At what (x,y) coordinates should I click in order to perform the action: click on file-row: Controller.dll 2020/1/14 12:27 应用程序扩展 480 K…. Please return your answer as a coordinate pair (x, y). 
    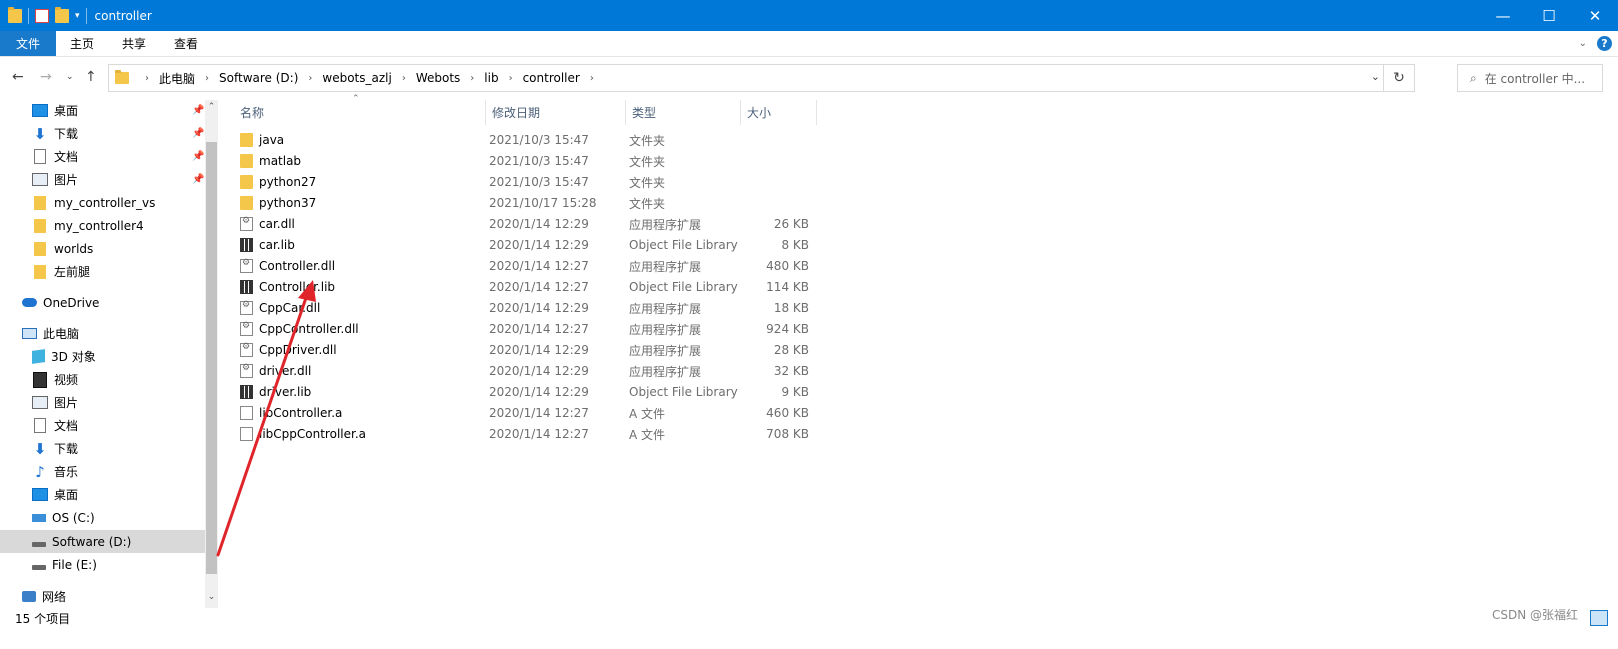
    Looking at the image, I should click on (634, 266).